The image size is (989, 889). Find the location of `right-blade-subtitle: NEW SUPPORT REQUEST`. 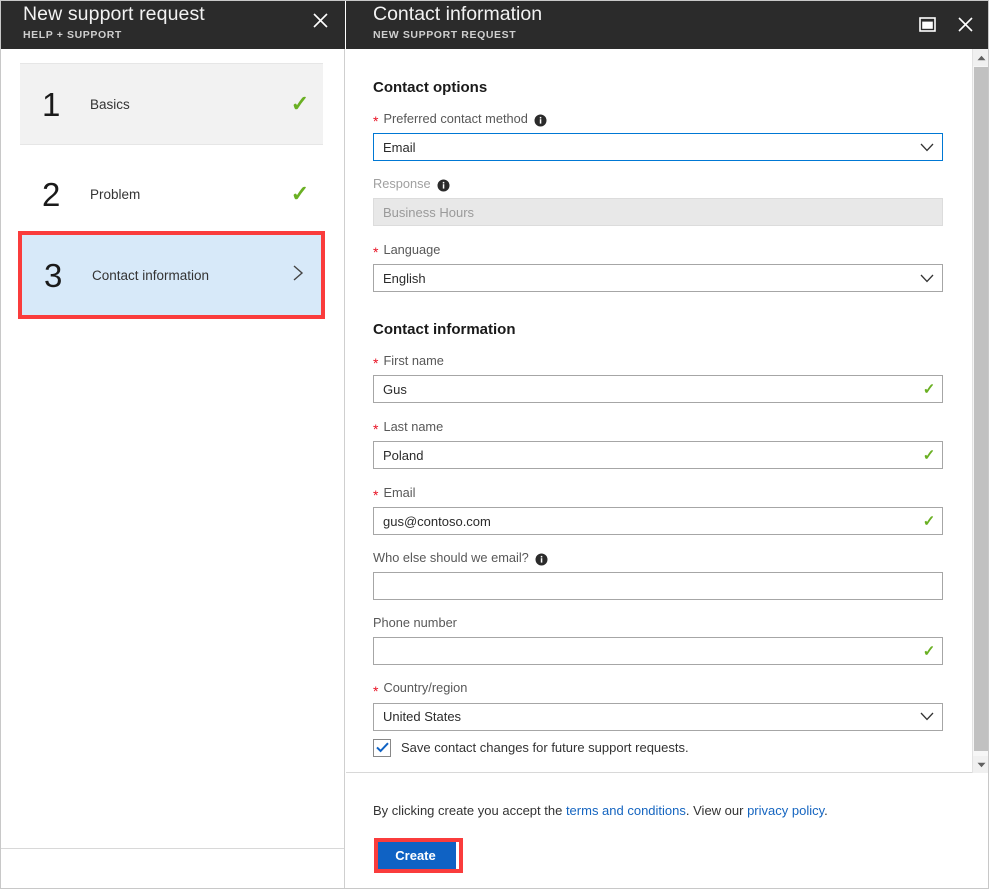

right-blade-subtitle: NEW SUPPORT REQUEST is located at coordinates (445, 35).